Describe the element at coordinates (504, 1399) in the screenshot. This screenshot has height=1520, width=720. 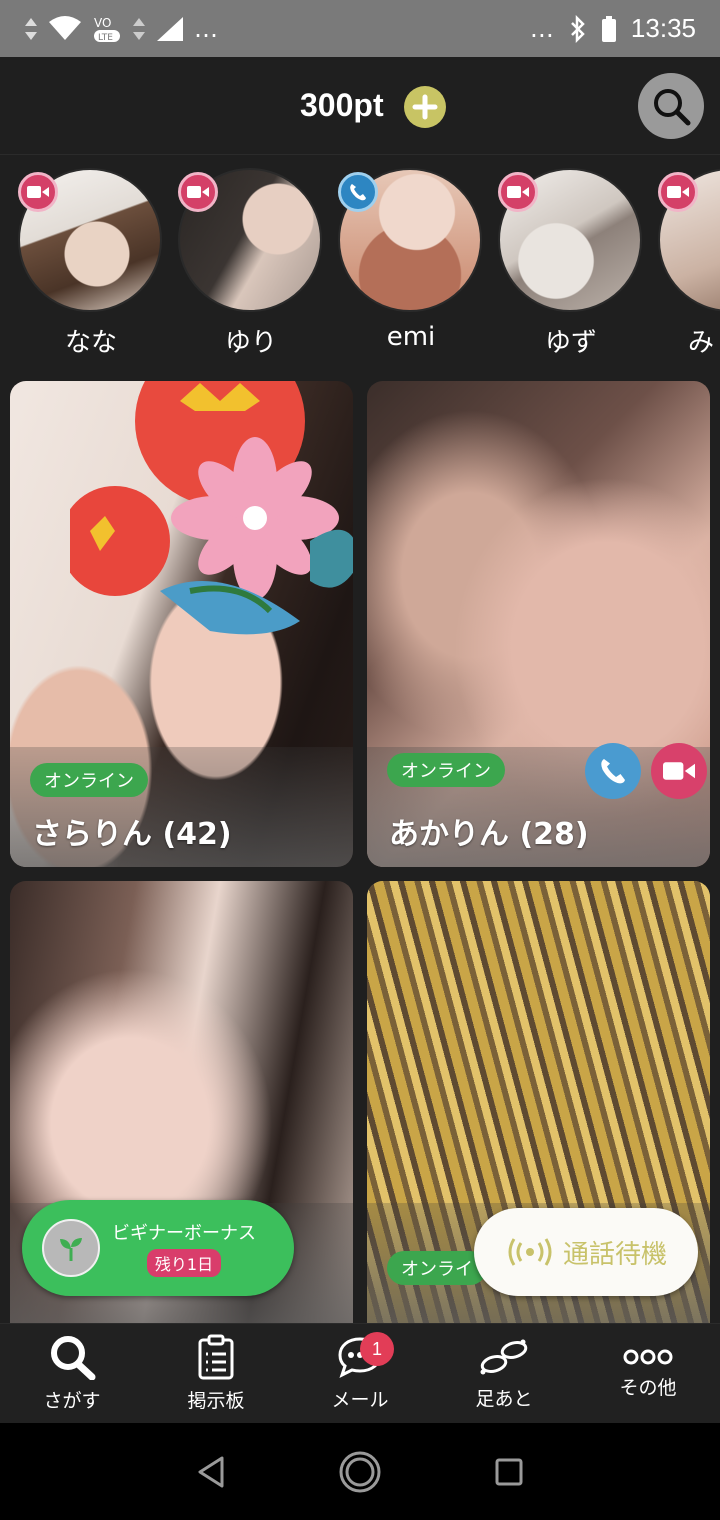
I see `nav-label: 足あと` at that location.